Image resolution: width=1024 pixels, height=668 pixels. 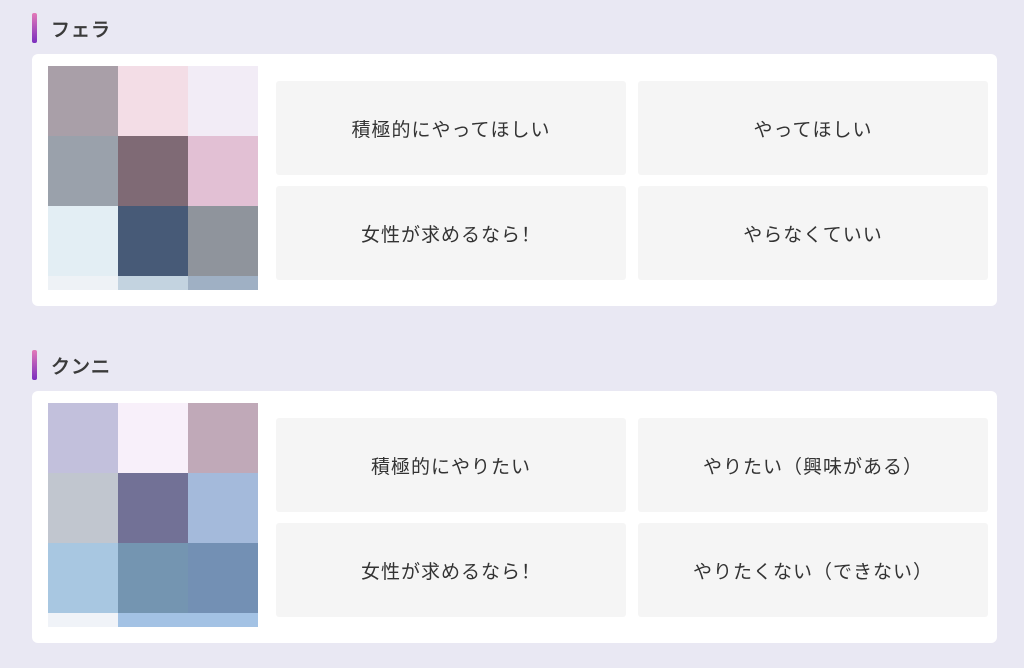 I want to click on option-button: 積極的にやってほしい, so click(x=451, y=128).